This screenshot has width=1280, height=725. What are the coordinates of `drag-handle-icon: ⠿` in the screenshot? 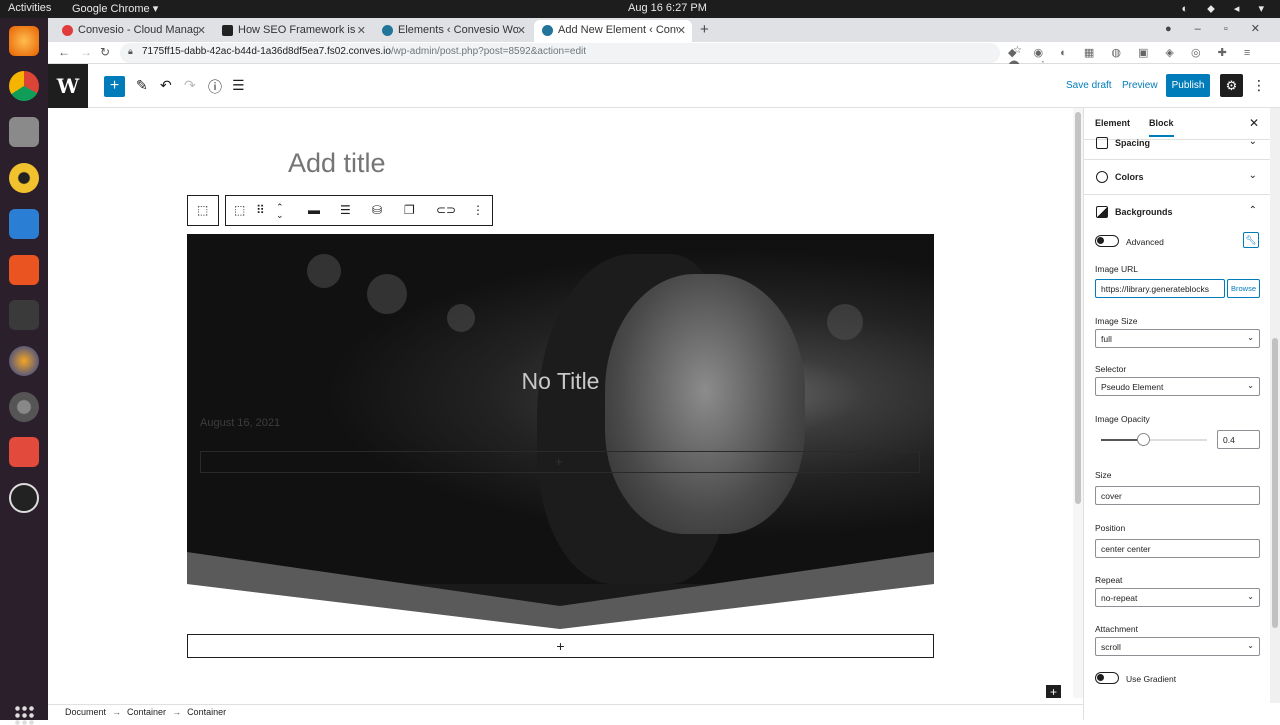 It's located at (260, 210).